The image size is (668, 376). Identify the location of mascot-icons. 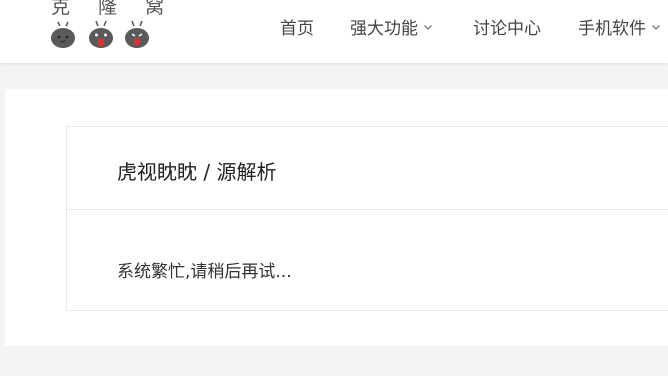
(100, 34).